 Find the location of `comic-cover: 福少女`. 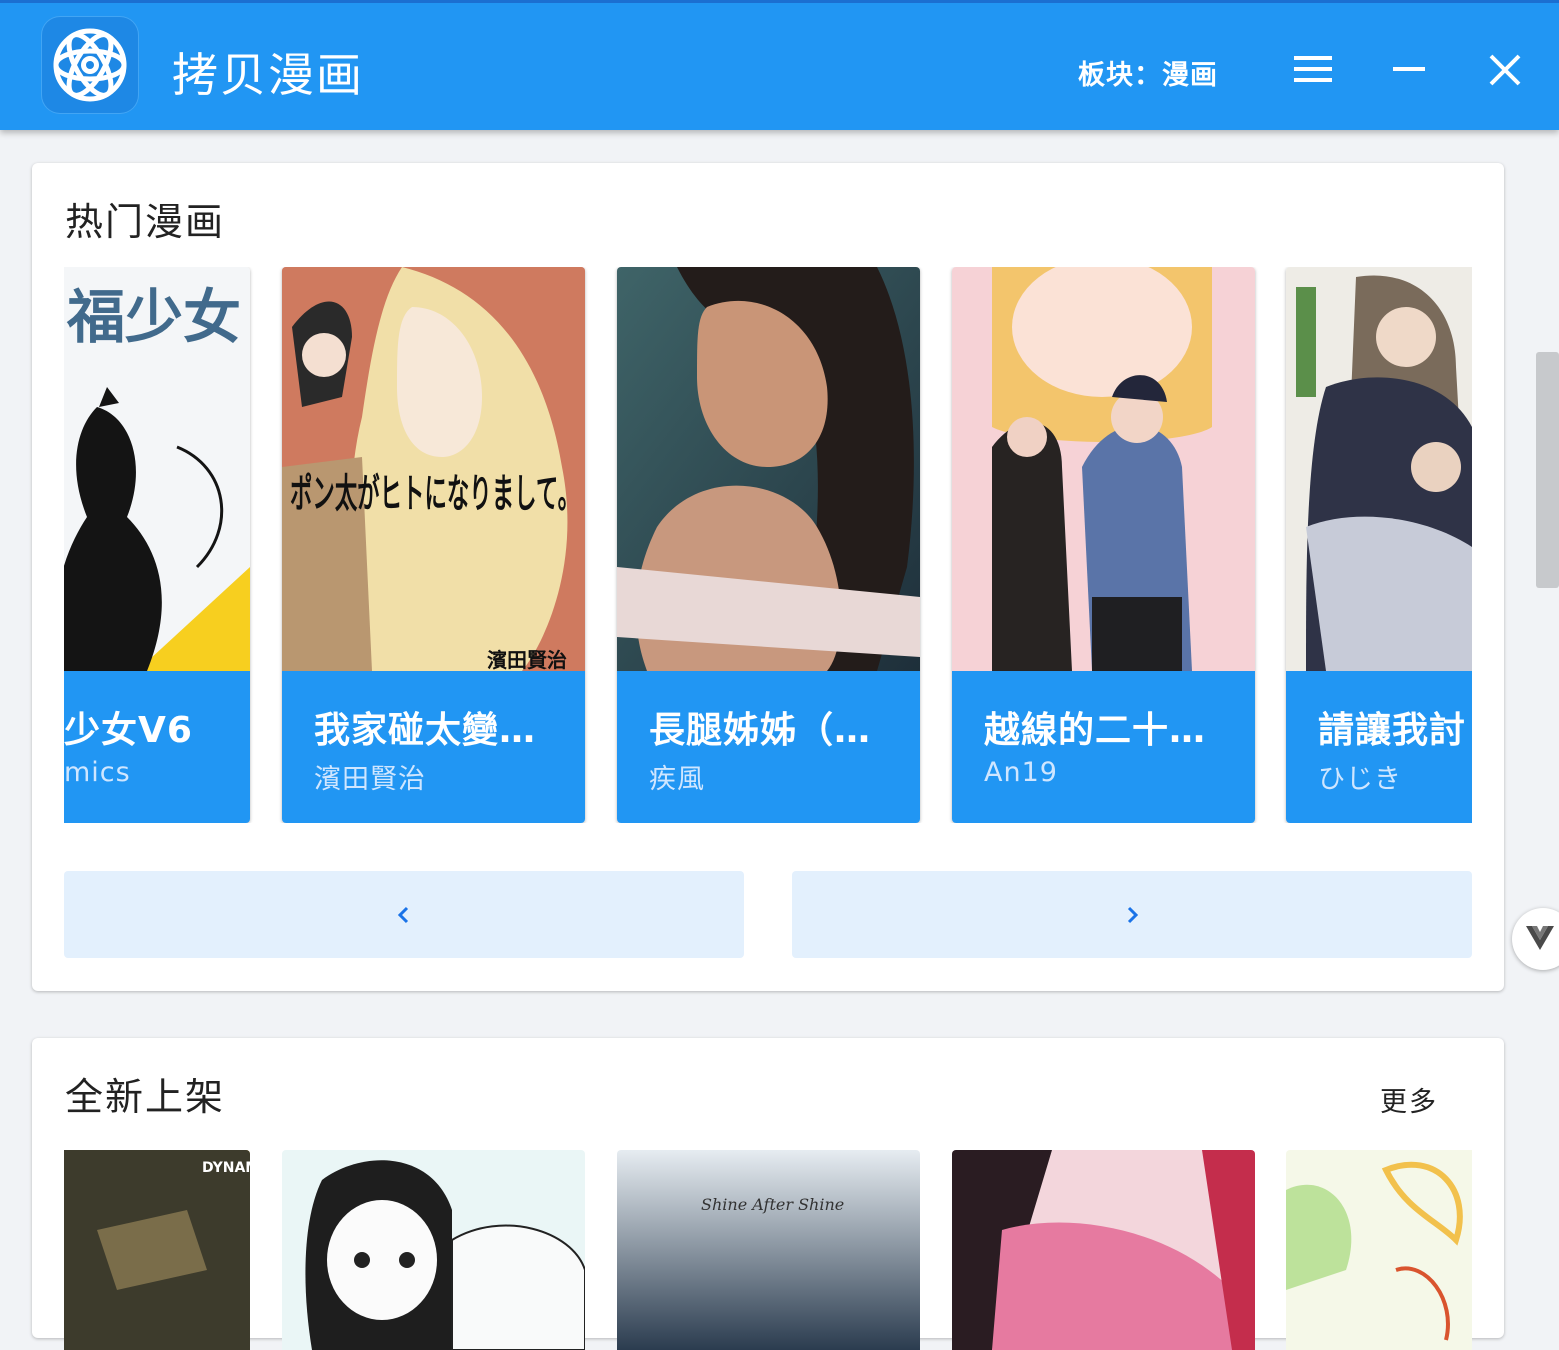

comic-cover: 福少女 is located at coordinates (157, 469).